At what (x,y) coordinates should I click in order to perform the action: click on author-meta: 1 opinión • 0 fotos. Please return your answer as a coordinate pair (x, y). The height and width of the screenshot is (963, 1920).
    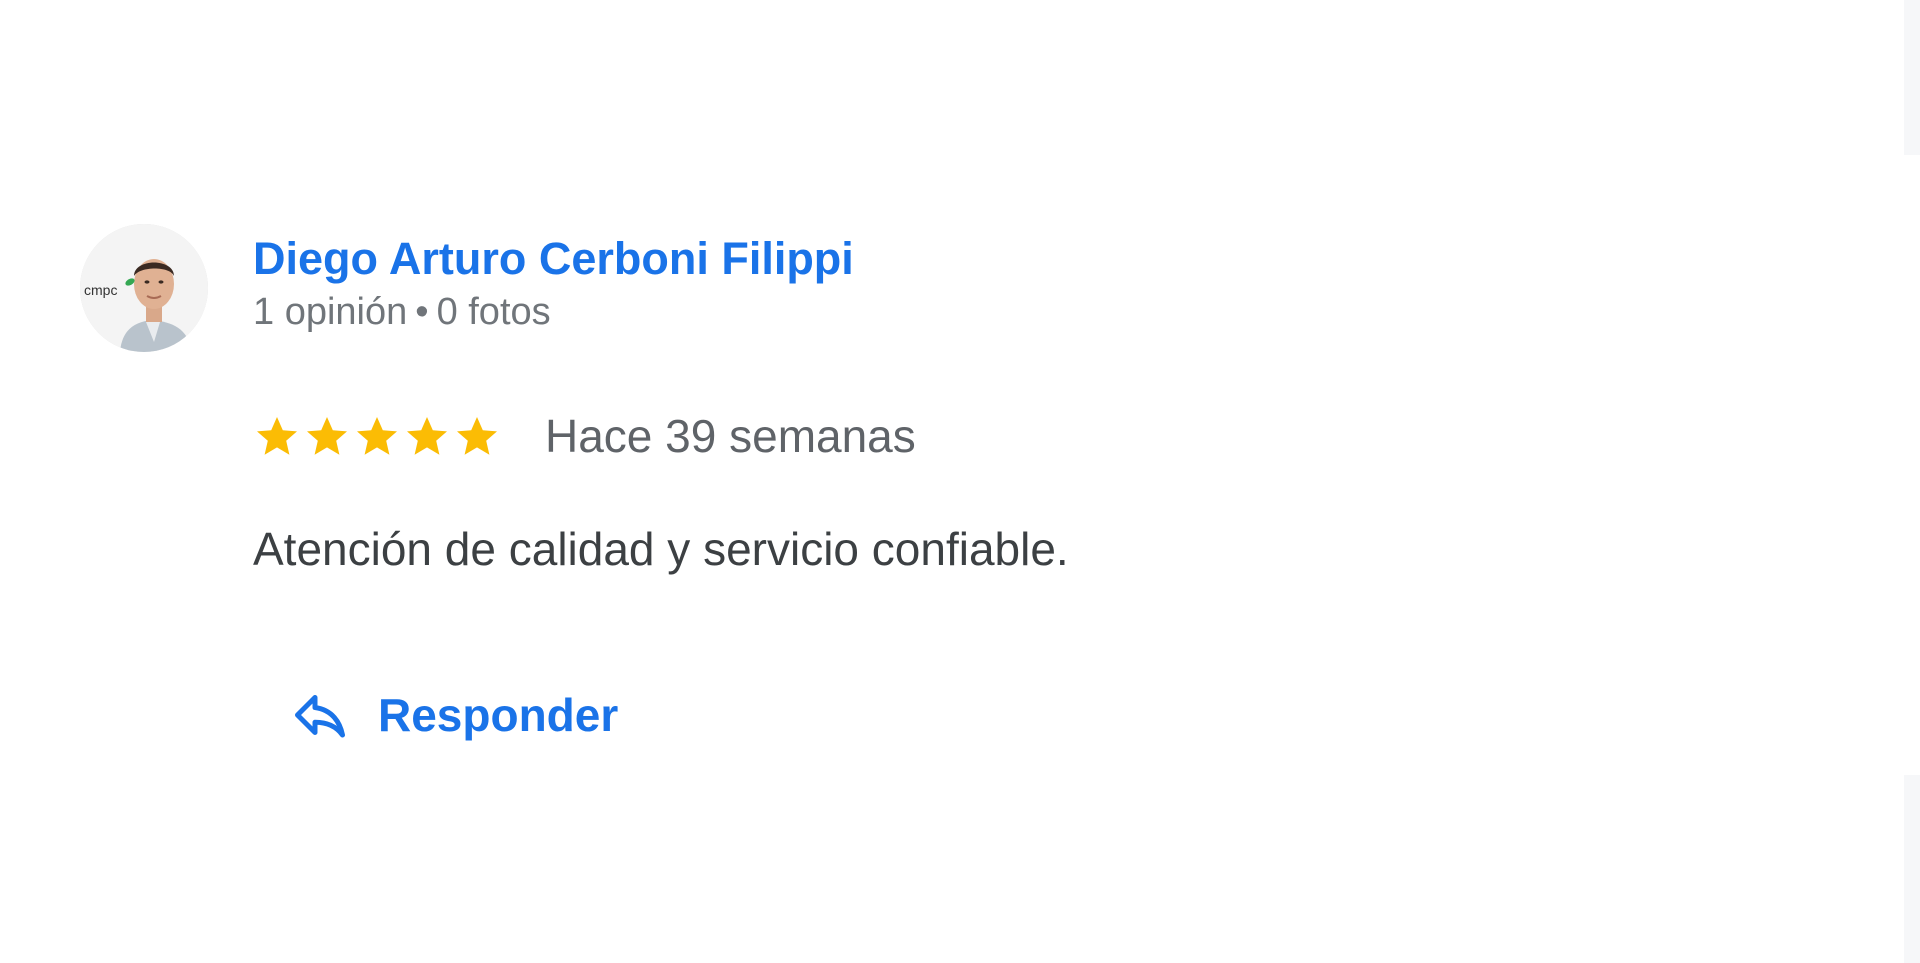
    Looking at the image, I should click on (553, 313).